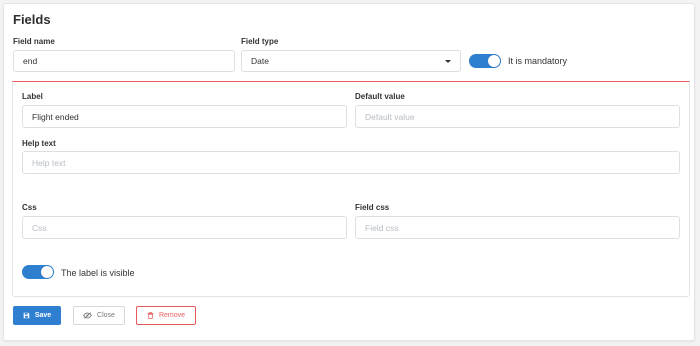 This screenshot has height=346, width=700. I want to click on field-name-input: end, so click(124, 61).